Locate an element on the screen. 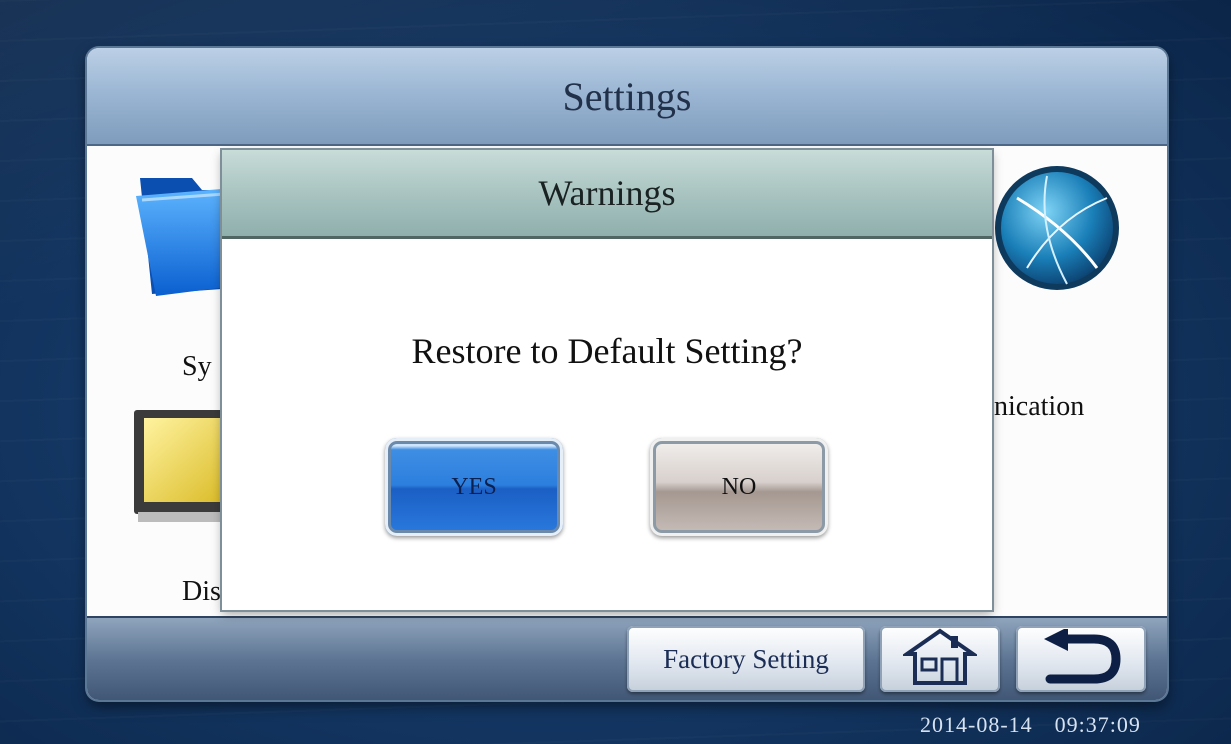 The image size is (1231, 744). back-arrow-icon is located at coordinates (1081, 658).